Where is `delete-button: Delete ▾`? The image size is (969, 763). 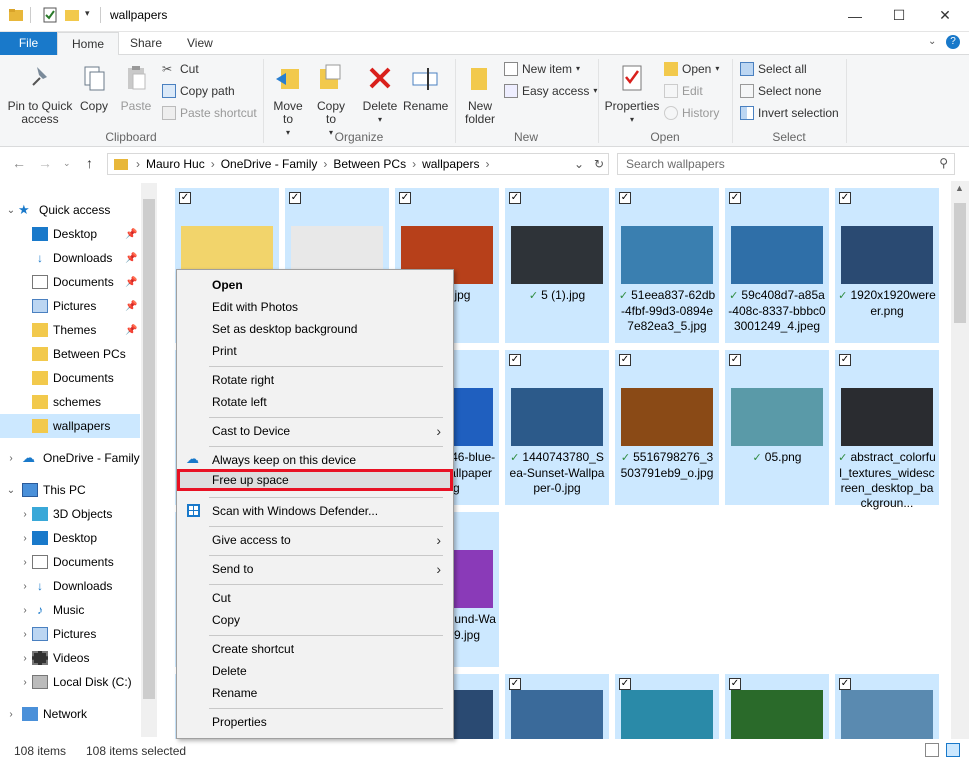 delete-button: Delete ▾ is located at coordinates (380, 94).